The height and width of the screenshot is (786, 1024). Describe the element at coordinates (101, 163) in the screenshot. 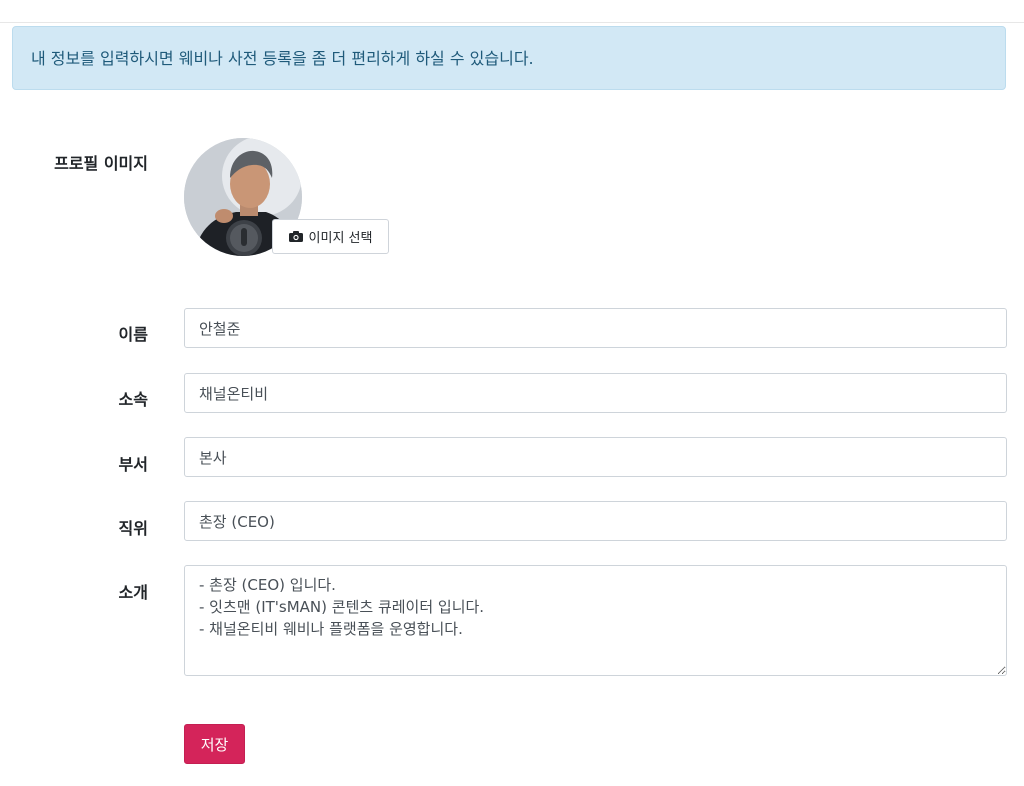

I see `profile-image-label: 프로필 이미지` at that location.